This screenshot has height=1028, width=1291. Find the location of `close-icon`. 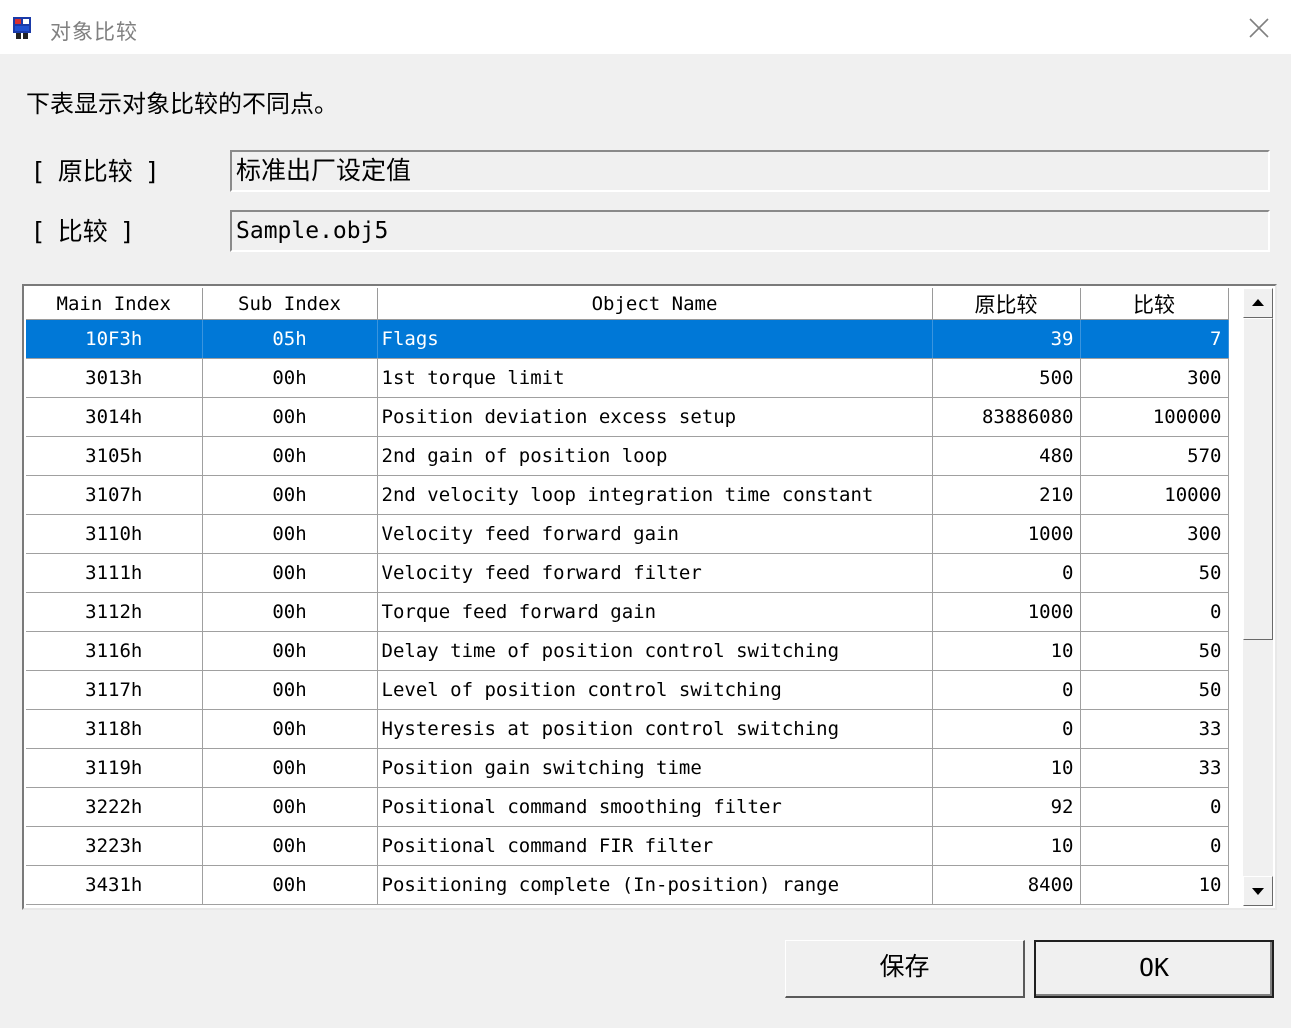

close-icon is located at coordinates (1259, 28).